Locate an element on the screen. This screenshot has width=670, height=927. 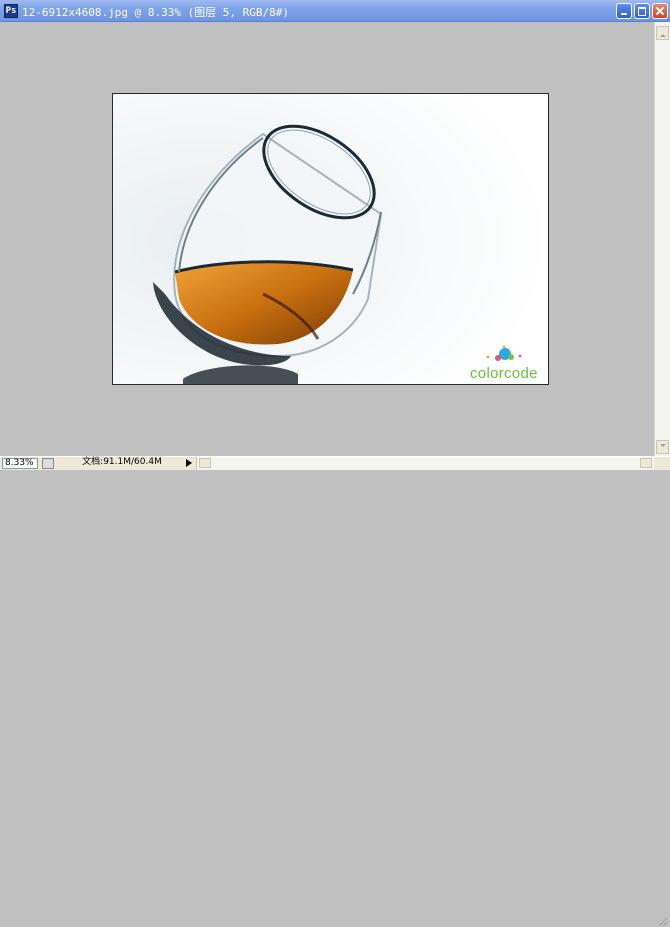
status-menu-arrow-icon is located at coordinates (189, 463).